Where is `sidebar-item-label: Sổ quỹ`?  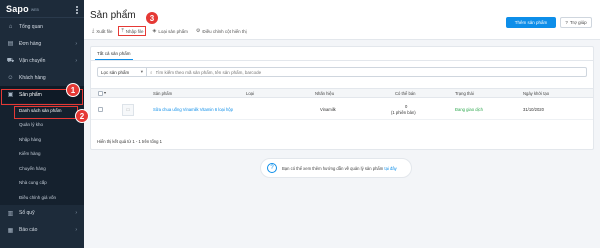
sidebar-item-label: Sổ quỹ is located at coordinates (27, 213).